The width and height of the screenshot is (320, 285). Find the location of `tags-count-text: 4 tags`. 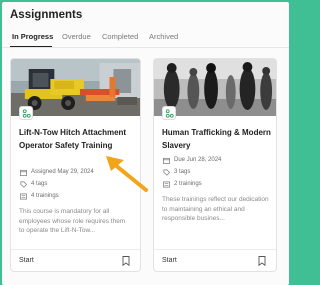

tags-count-text: 4 tags is located at coordinates (39, 184).